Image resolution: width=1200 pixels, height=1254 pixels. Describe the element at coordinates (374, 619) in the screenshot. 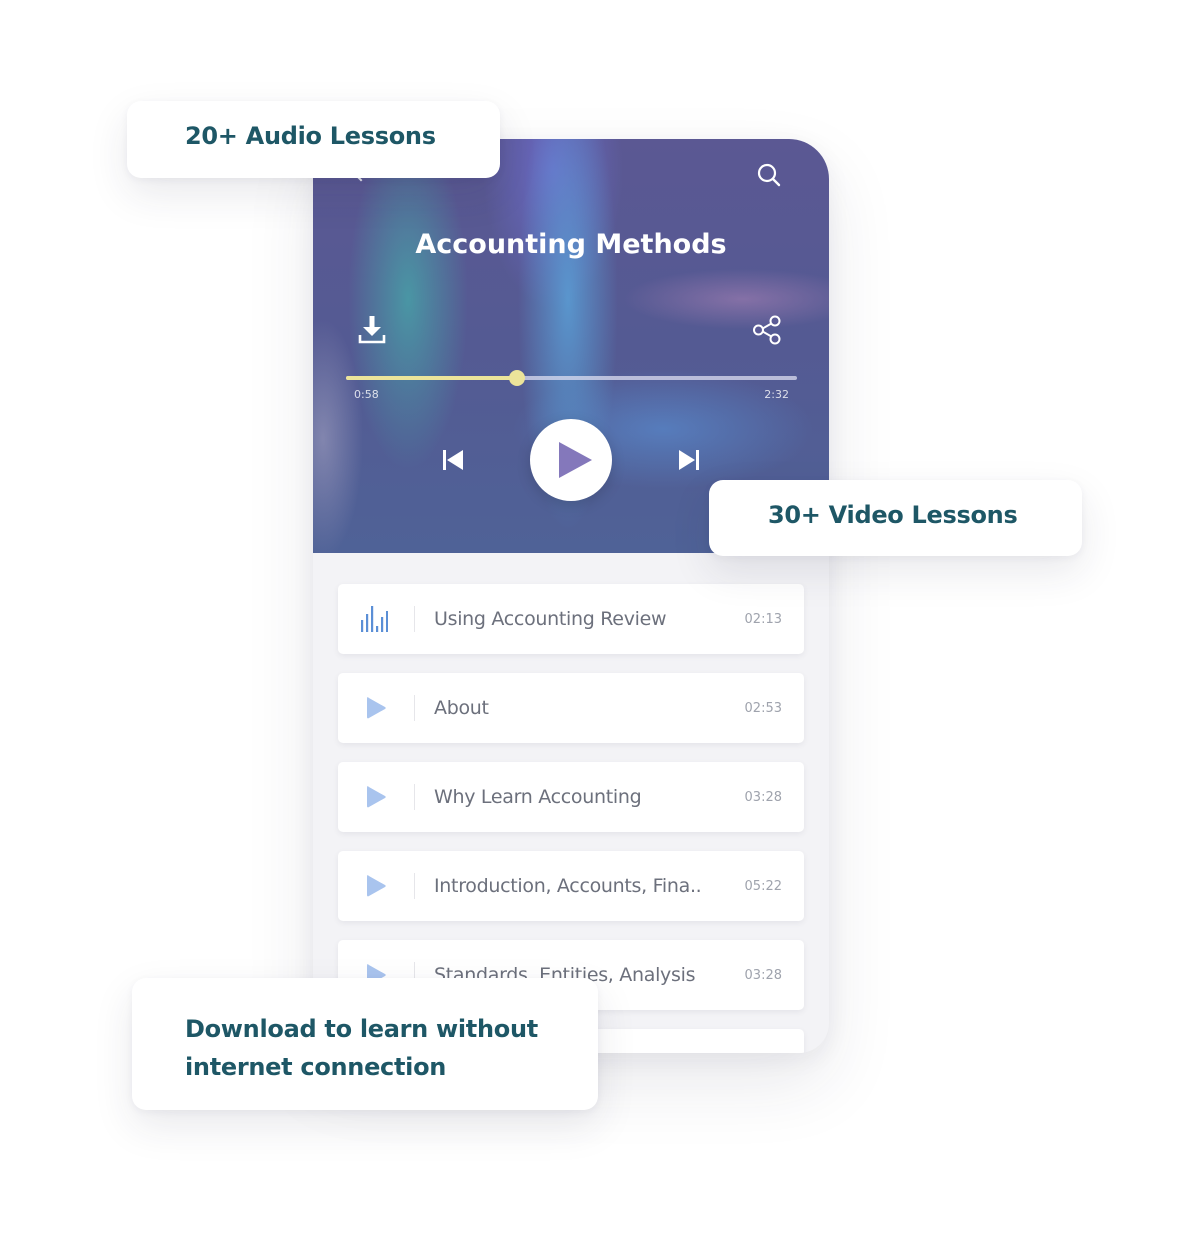

I see `equalizer-icon` at that location.